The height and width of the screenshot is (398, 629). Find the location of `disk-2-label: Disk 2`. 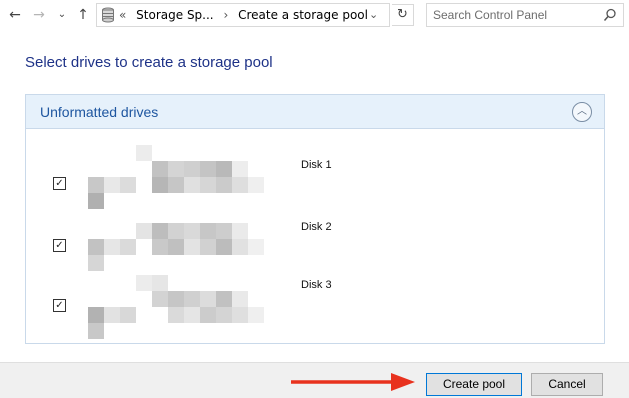

disk-2-label: Disk 2 is located at coordinates (316, 227).